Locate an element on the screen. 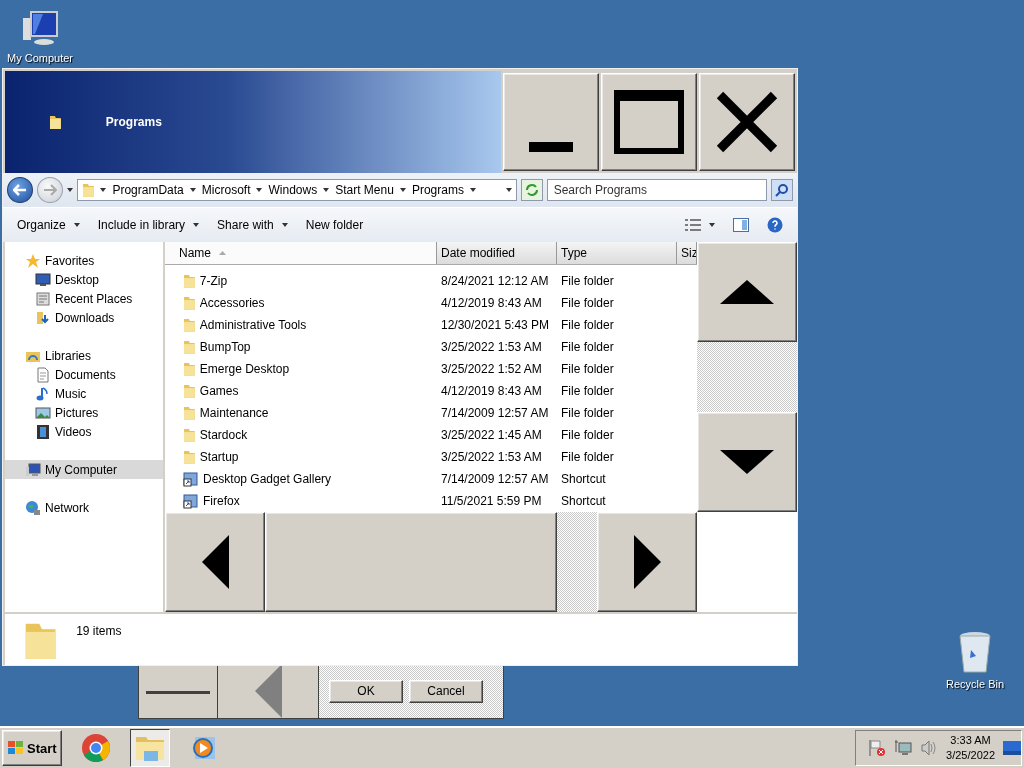 This screenshot has width=1024, height=768. breadcrumb-item: Windows is located at coordinates (293, 190).